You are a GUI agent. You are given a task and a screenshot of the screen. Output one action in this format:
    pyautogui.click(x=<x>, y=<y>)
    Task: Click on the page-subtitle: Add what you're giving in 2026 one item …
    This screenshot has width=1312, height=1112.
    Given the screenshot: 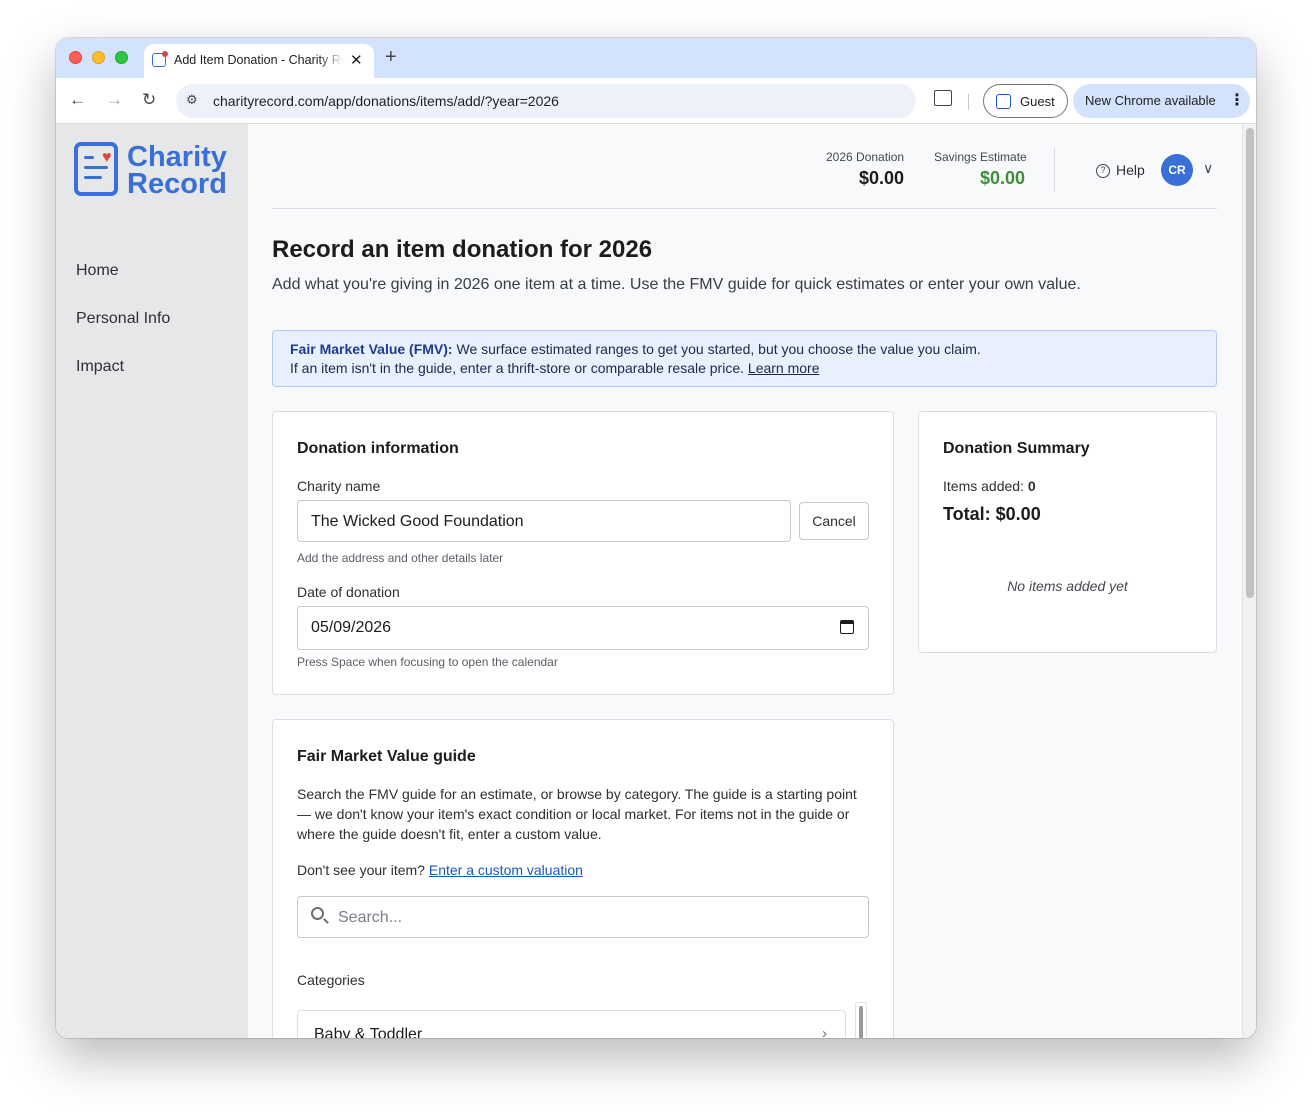 What is the action you would take?
    pyautogui.click(x=676, y=284)
    